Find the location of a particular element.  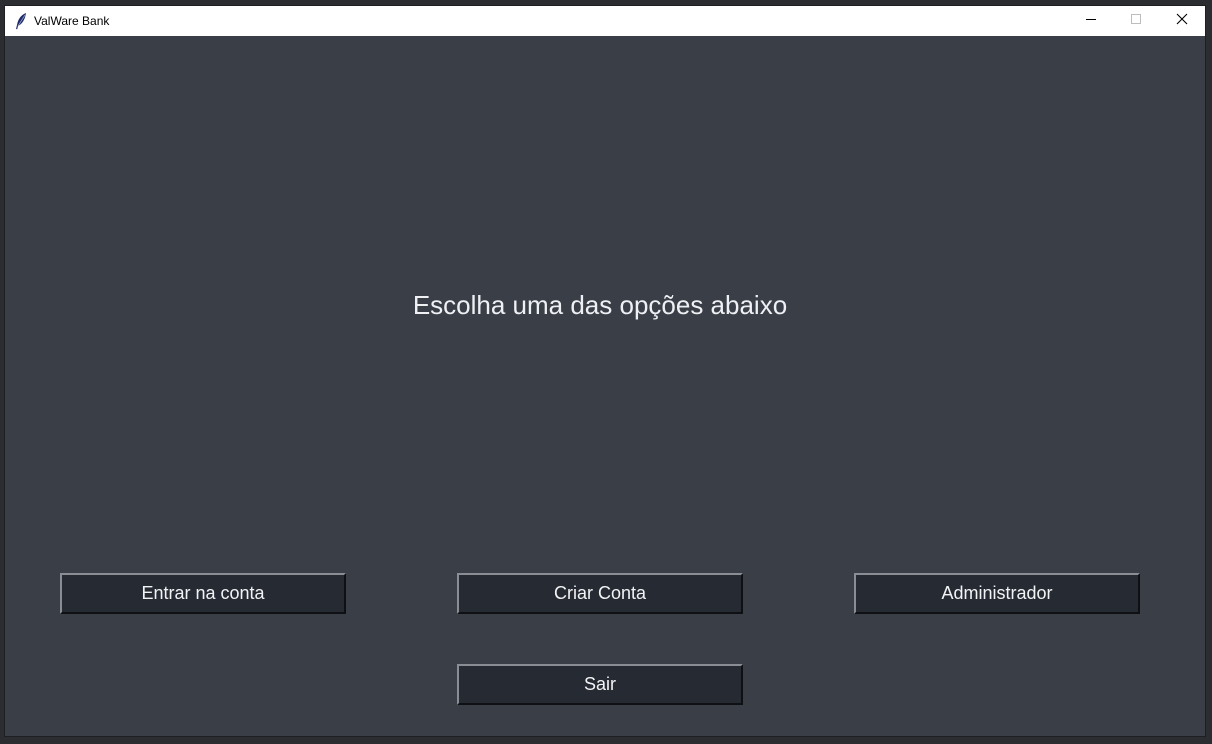

maximize-button is located at coordinates (1136, 21).